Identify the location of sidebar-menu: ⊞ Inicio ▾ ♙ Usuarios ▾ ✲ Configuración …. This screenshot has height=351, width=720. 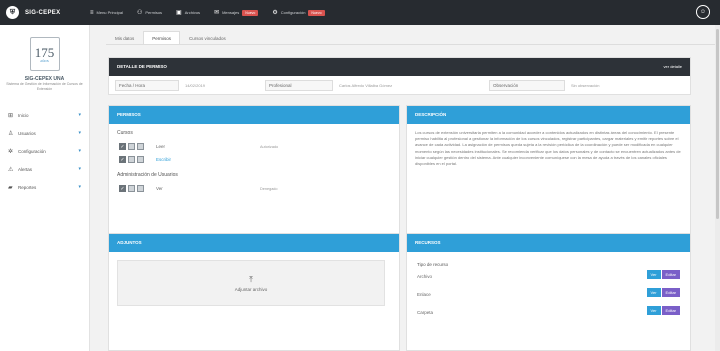
(44, 151).